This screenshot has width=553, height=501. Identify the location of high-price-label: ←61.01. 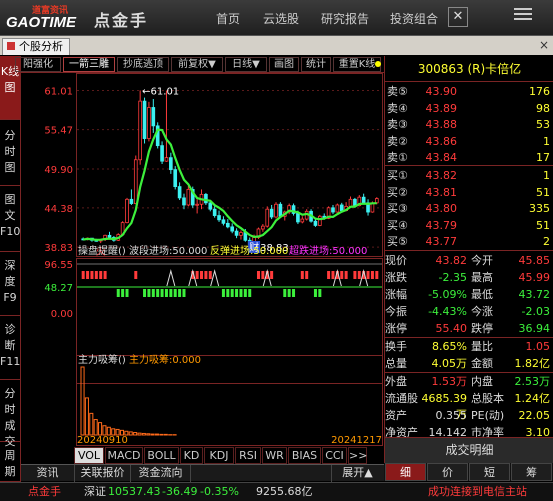
(160, 91).